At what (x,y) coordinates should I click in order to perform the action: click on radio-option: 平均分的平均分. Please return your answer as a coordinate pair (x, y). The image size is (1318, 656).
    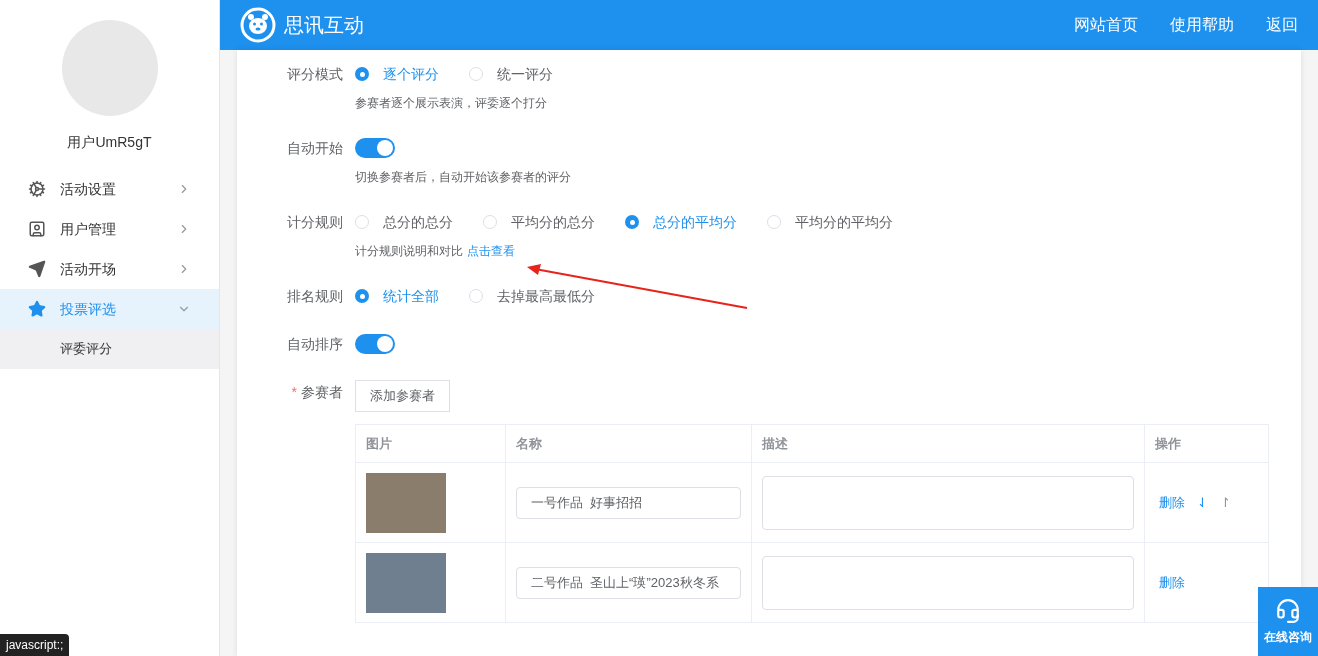
    Looking at the image, I should click on (830, 222).